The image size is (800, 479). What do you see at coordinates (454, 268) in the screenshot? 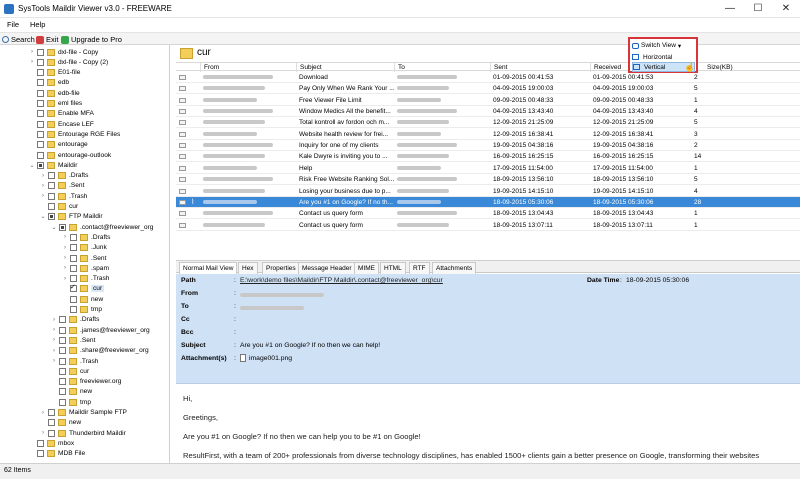
I see `tab-attachments: Attachments` at bounding box center [454, 268].